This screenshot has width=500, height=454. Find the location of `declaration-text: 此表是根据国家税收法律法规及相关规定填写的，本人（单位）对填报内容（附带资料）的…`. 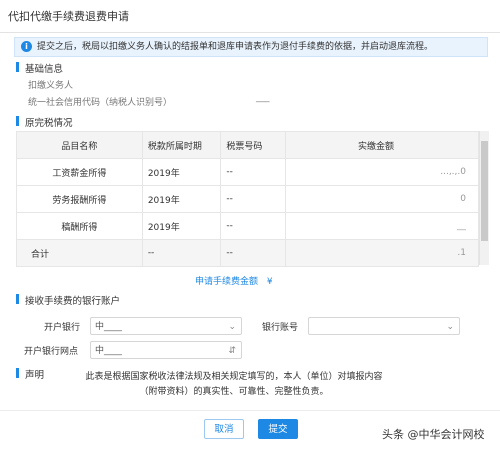

declaration-text: 此表是根据国家税收法律法规及相关规定填写的，本人（单位）对填报内容（附带资料）的… is located at coordinates (234, 384).